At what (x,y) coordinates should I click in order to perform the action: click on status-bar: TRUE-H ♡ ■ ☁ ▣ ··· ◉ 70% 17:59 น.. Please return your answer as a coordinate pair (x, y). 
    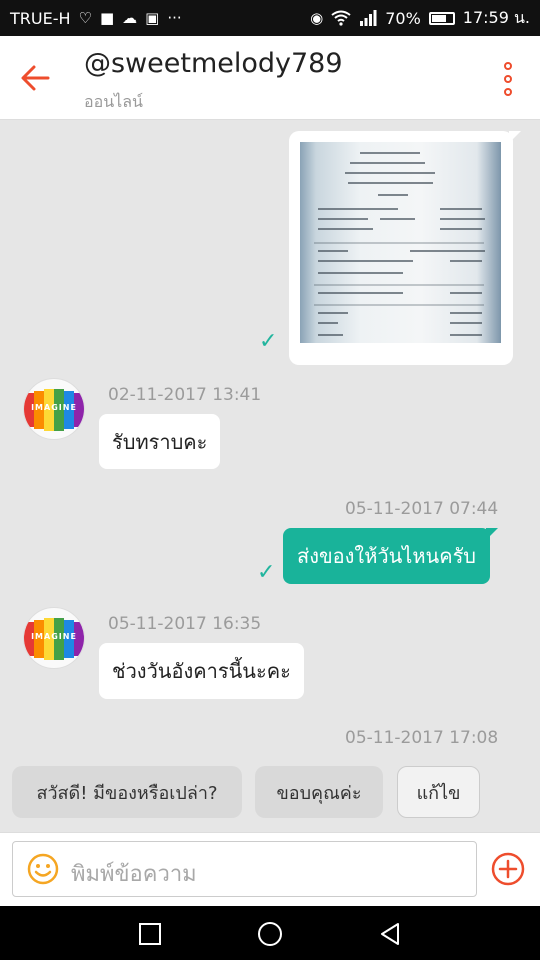
    Looking at the image, I should click on (270, 18).